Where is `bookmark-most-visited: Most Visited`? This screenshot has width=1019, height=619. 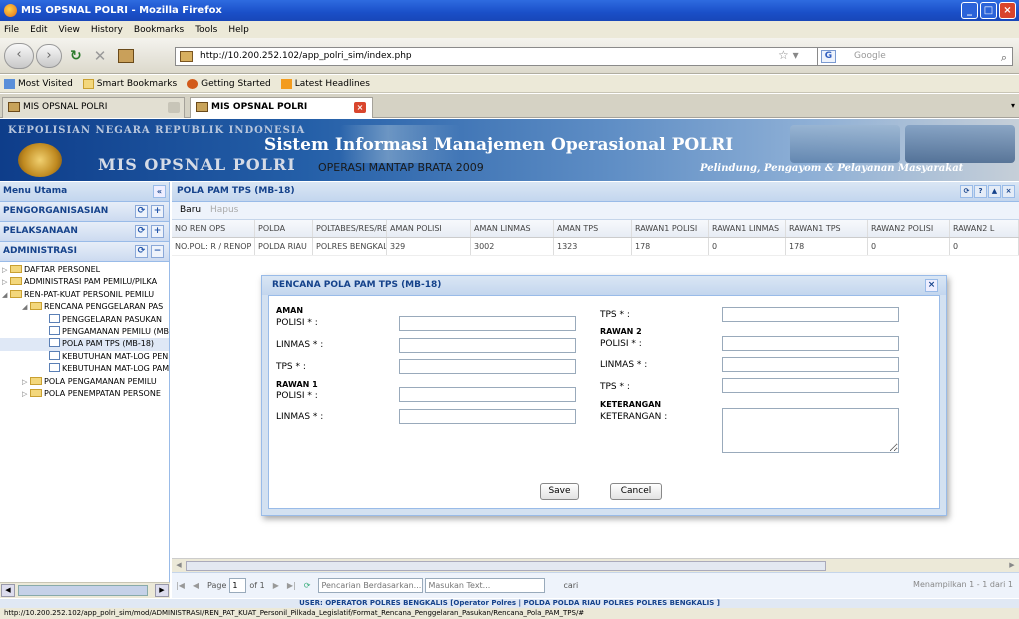 bookmark-most-visited: Most Visited is located at coordinates (38, 83).